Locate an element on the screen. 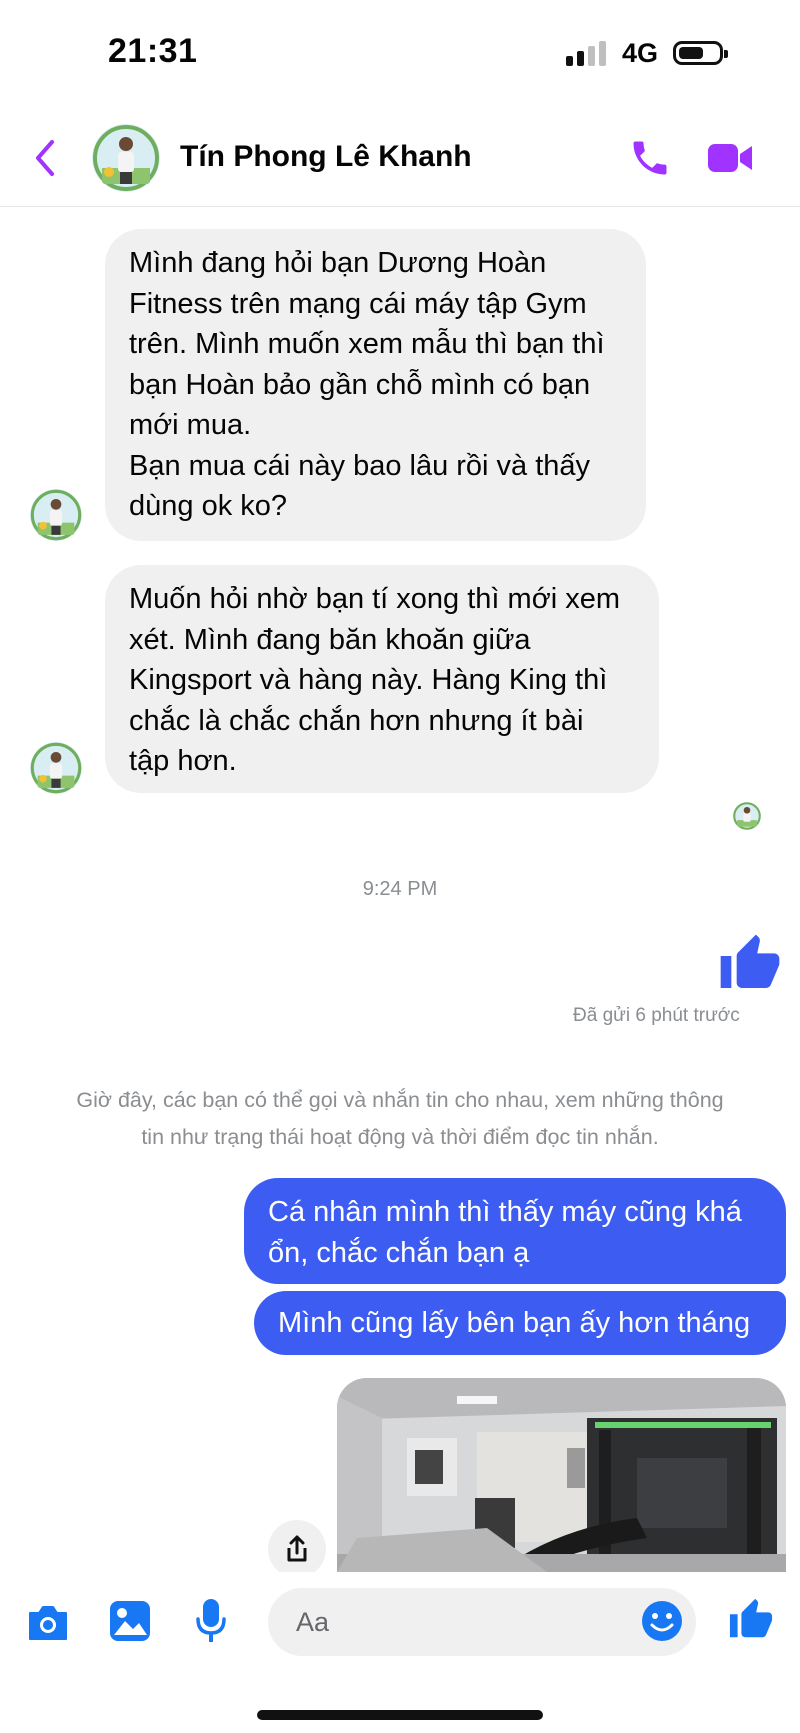 The width and height of the screenshot is (800, 1733). header-divider is located at coordinates (400, 206).